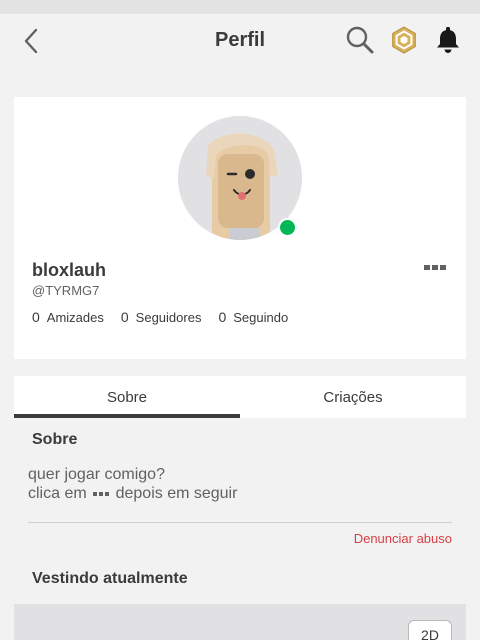  Describe the element at coordinates (101, 493) in the screenshot. I see `more-dots-icon` at that location.